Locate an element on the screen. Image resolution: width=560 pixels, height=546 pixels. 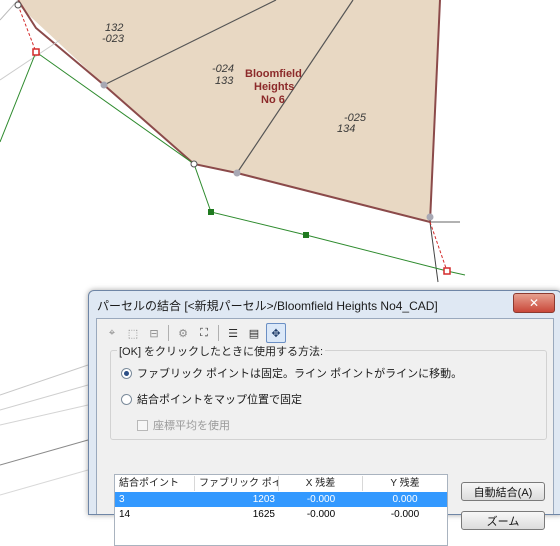
close-button: ✕ is located at coordinates (534, 303).